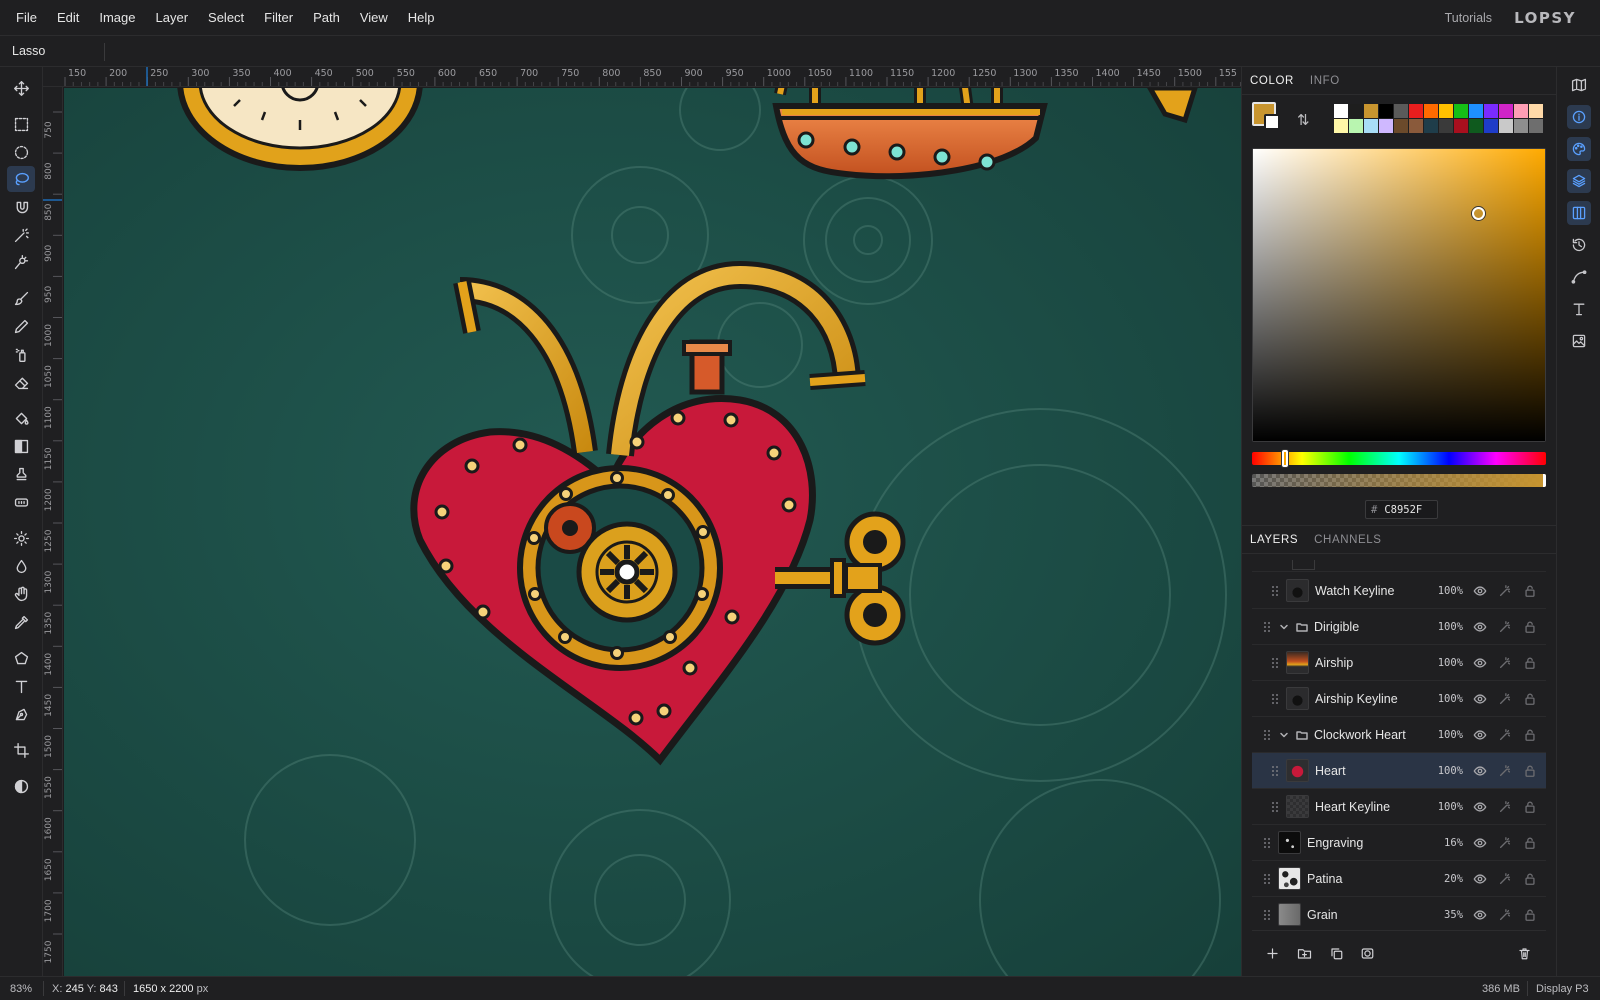 The width and height of the screenshot is (1600, 1000). I want to click on layer-row: Engraving 16%, so click(1399, 843).